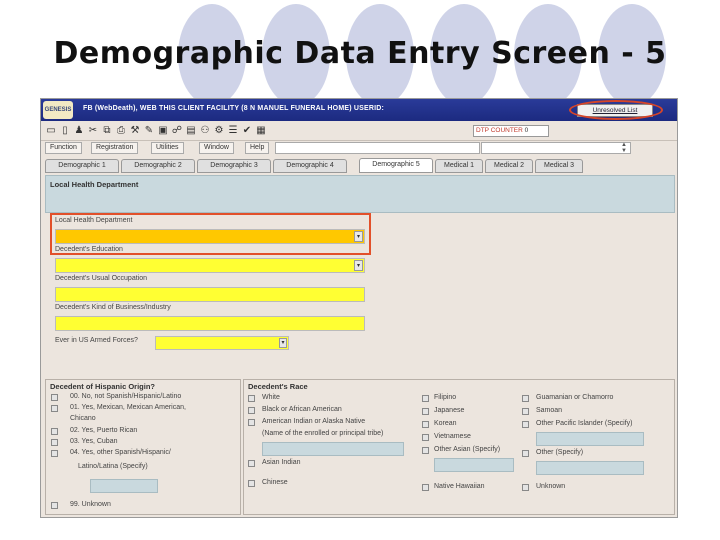 The image size is (720, 540). I want to click on race-title: Decedent's Race, so click(278, 386).